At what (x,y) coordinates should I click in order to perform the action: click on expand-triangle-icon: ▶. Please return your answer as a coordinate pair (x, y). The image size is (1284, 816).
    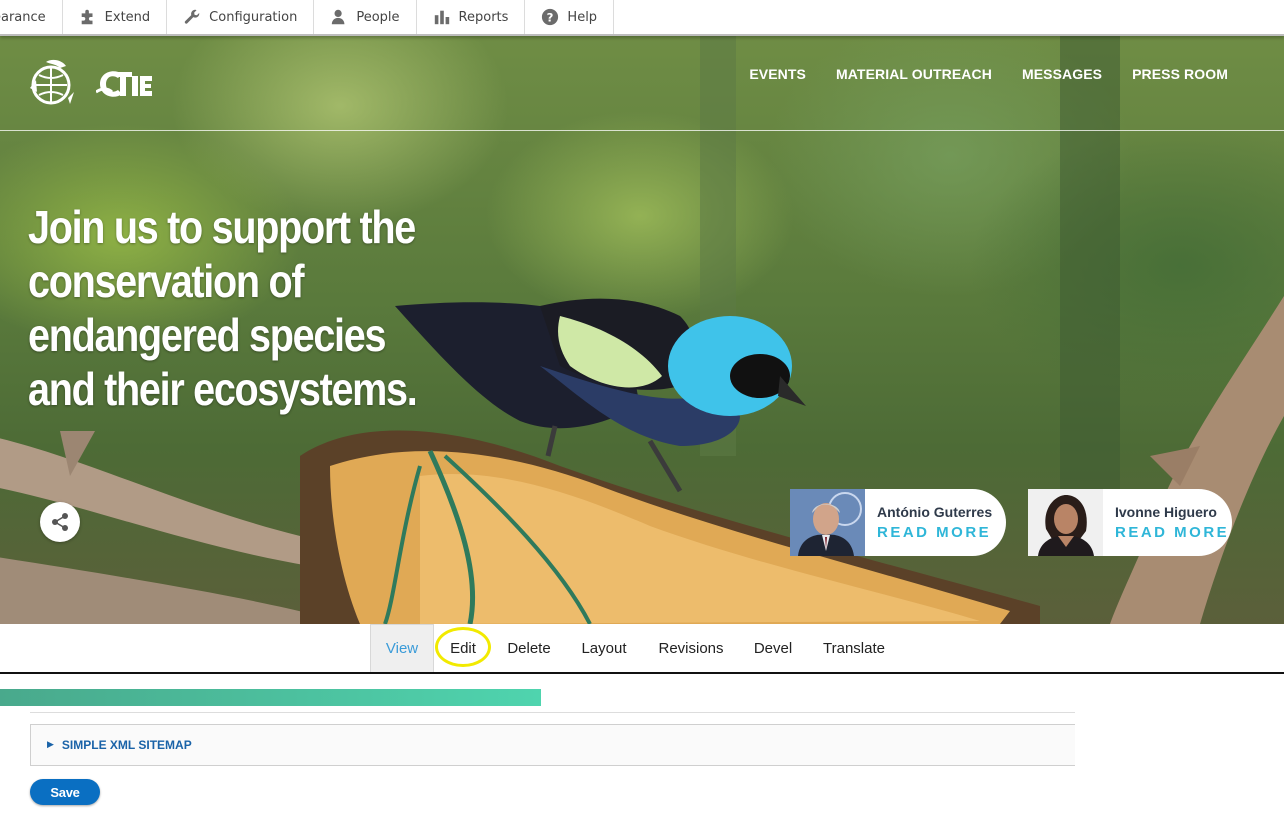
    Looking at the image, I should click on (50, 745).